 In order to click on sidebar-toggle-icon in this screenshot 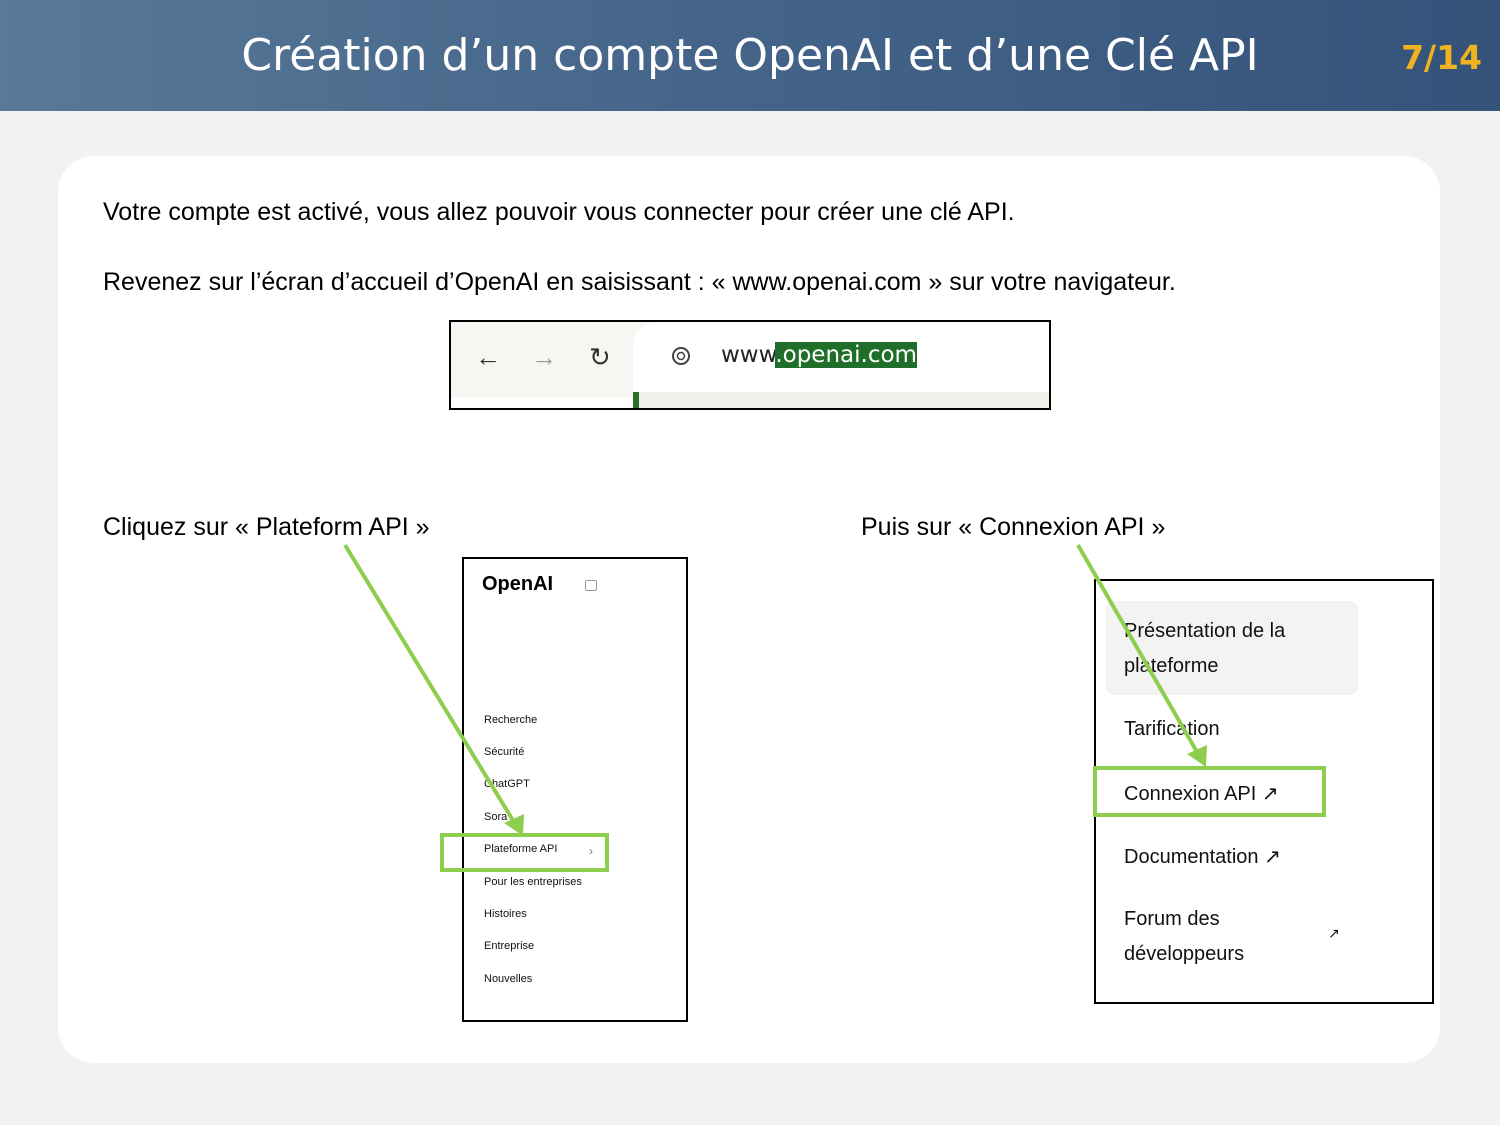, I will do `click(591, 585)`.